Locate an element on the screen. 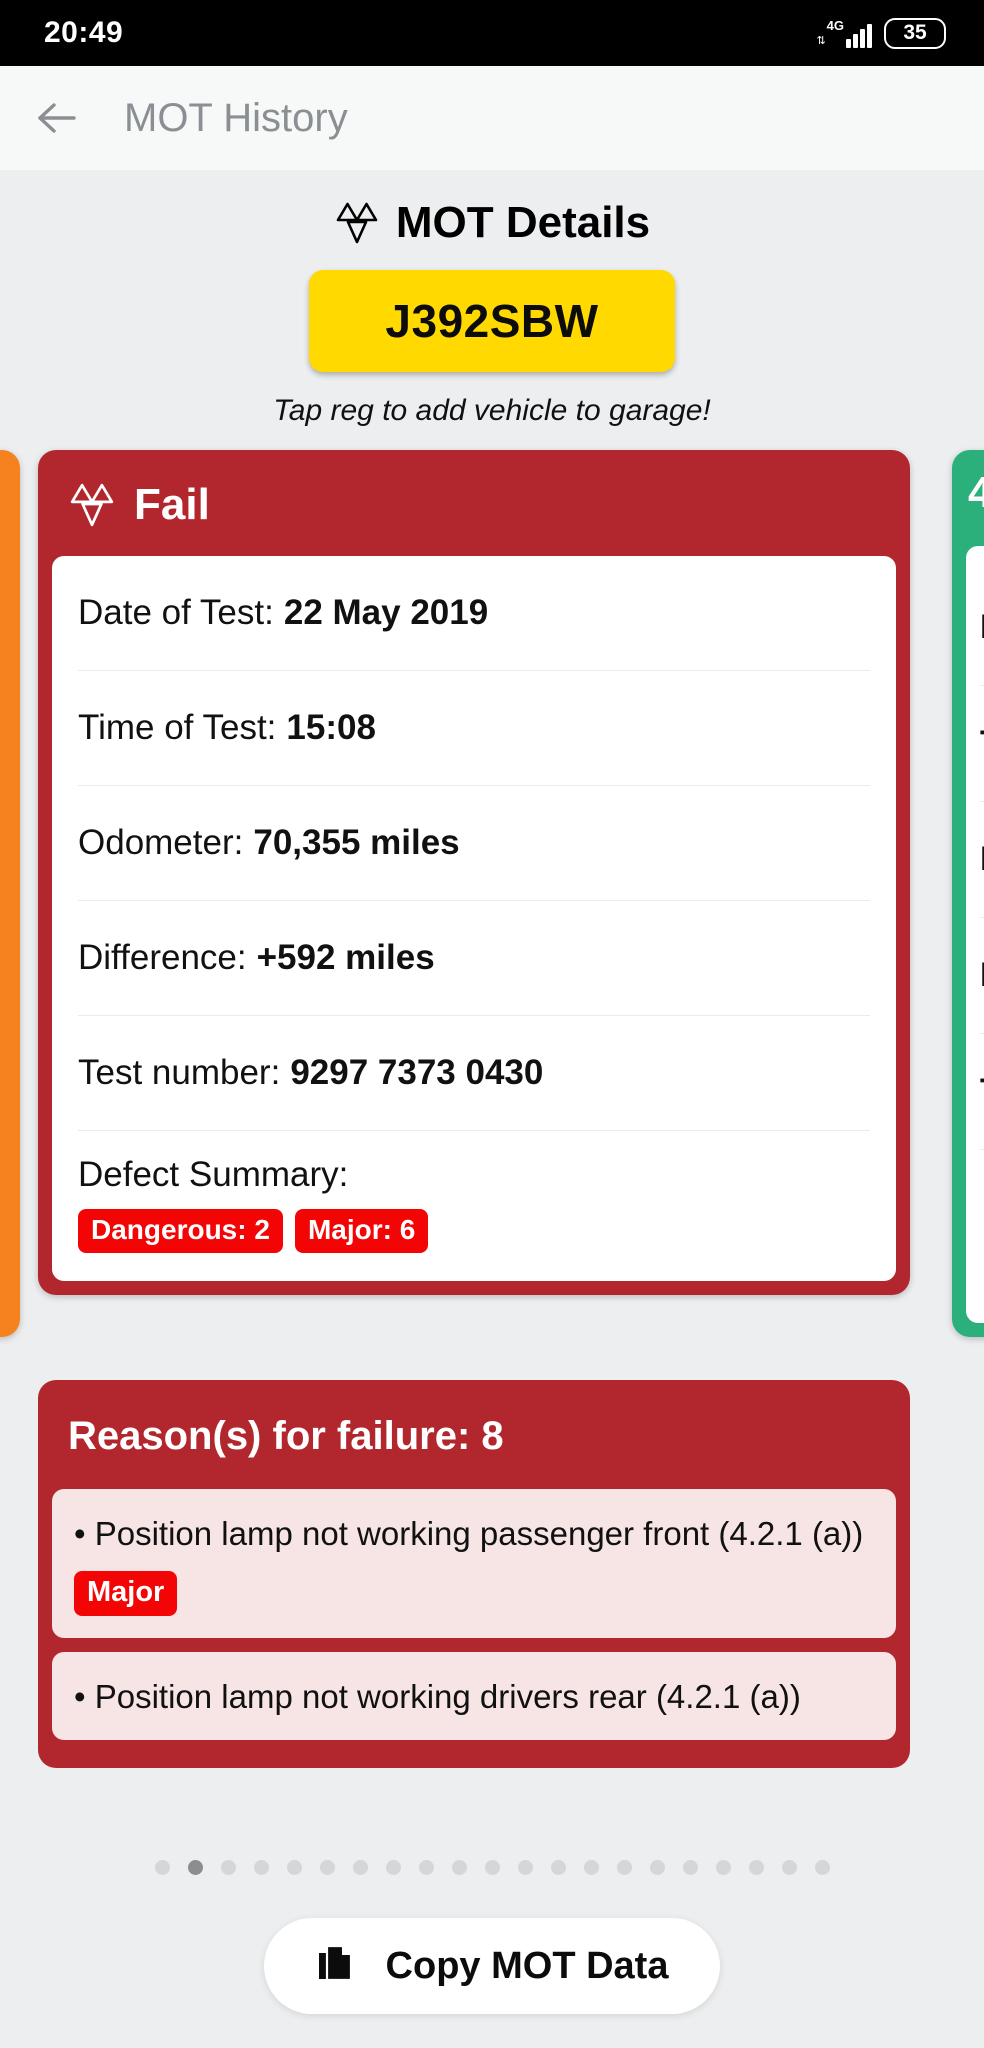 The height and width of the screenshot is (2048, 984). registration-plate-wrapper: J392SBW is located at coordinates (492, 321).